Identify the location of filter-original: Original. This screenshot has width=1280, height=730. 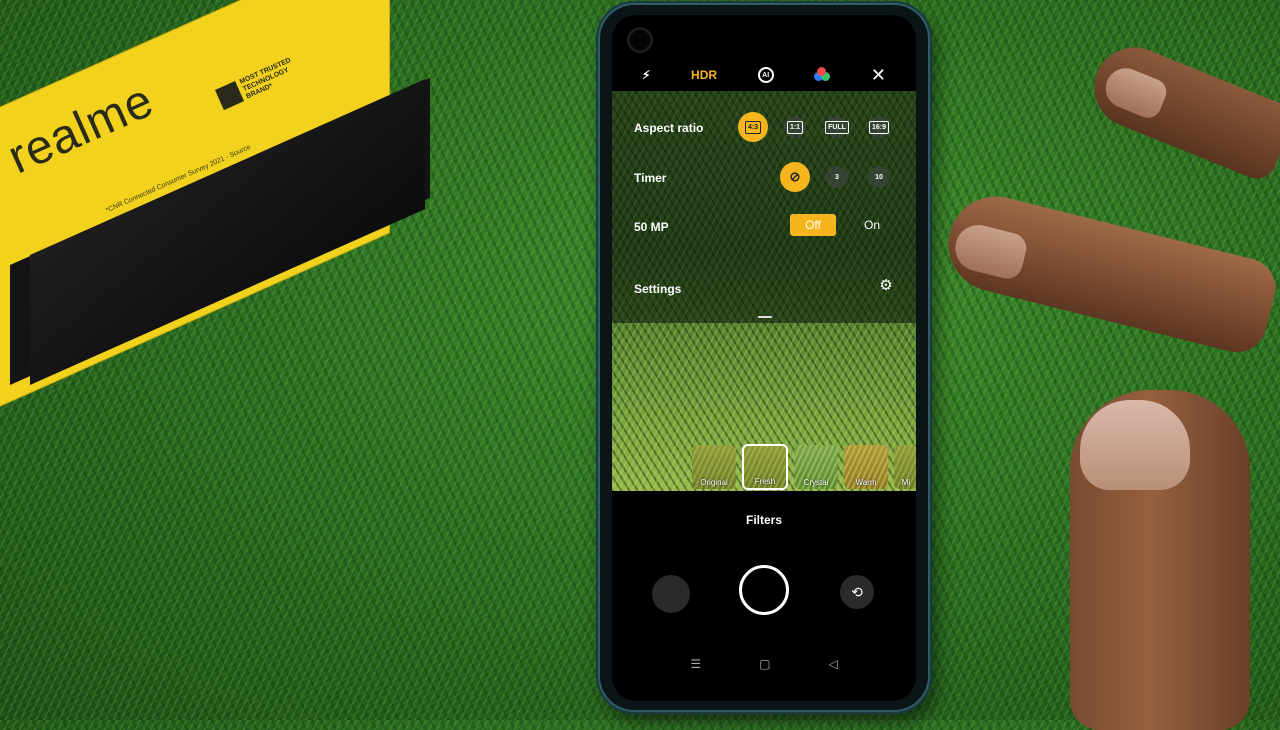
(714, 467).